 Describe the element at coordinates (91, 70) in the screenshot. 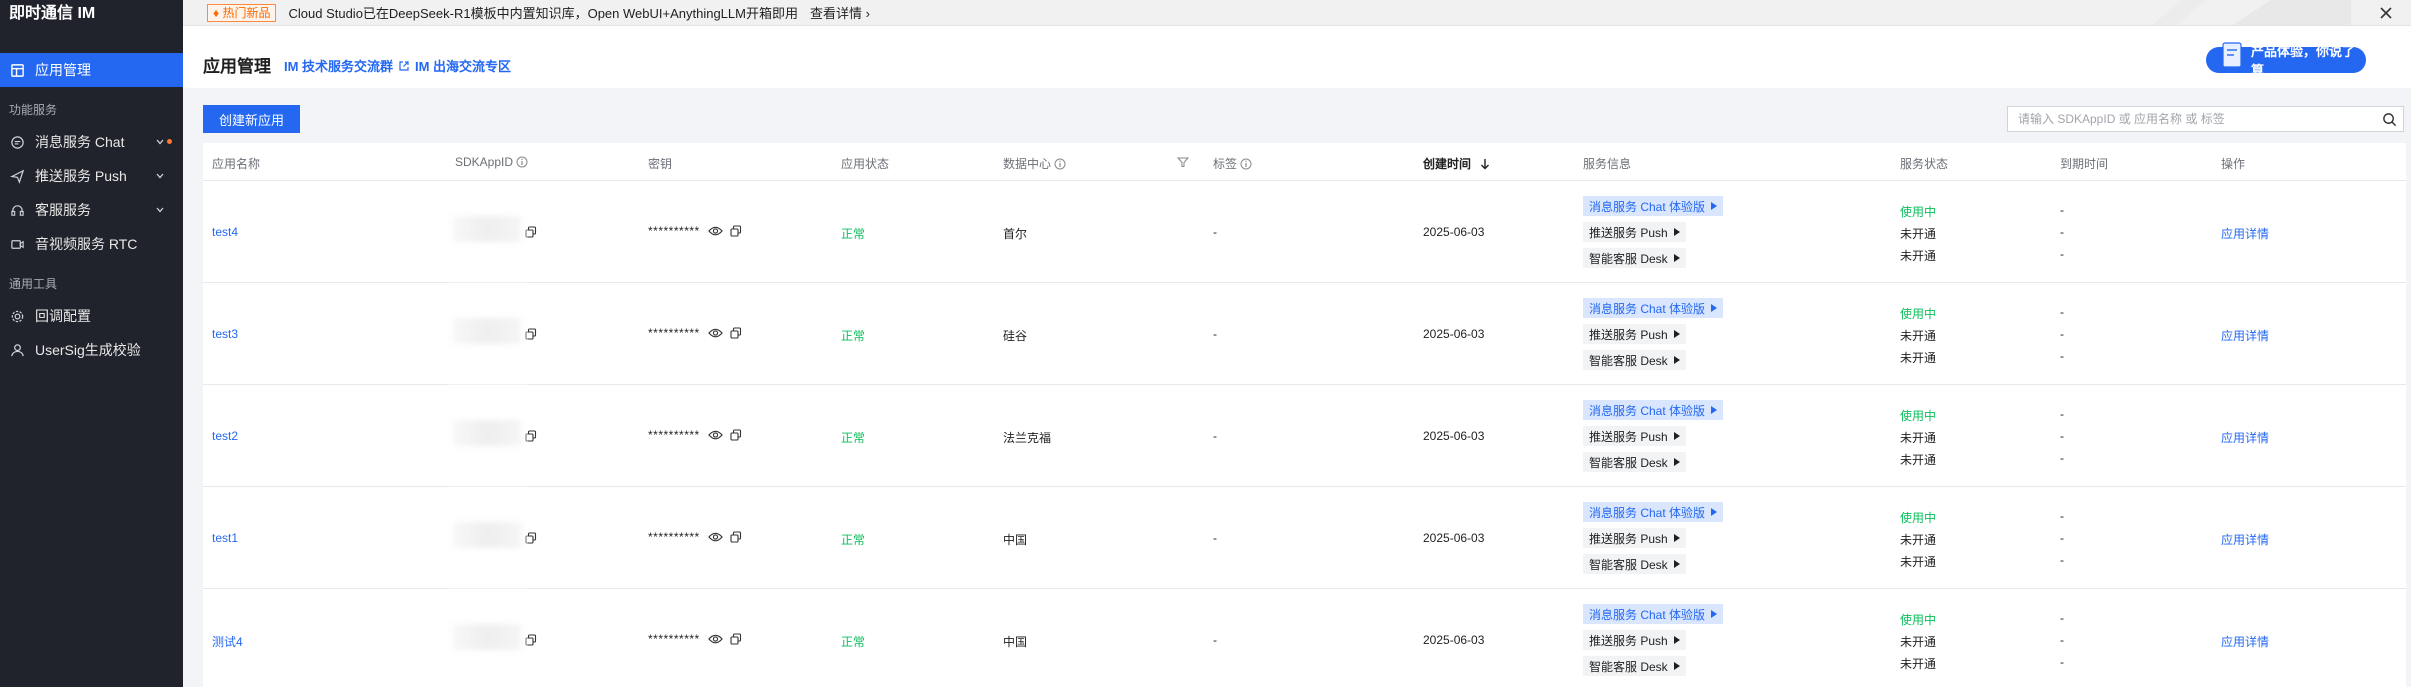

I see `sidebar-item-app-management: 应用管理` at that location.